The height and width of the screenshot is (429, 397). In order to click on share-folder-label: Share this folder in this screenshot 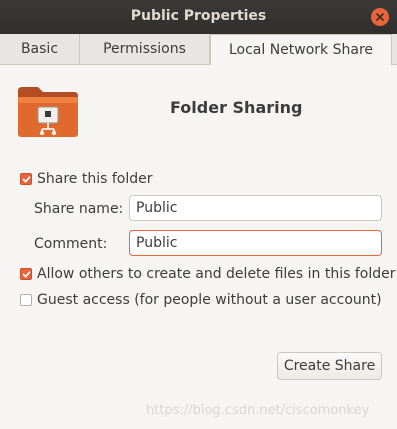, I will do `click(95, 179)`.